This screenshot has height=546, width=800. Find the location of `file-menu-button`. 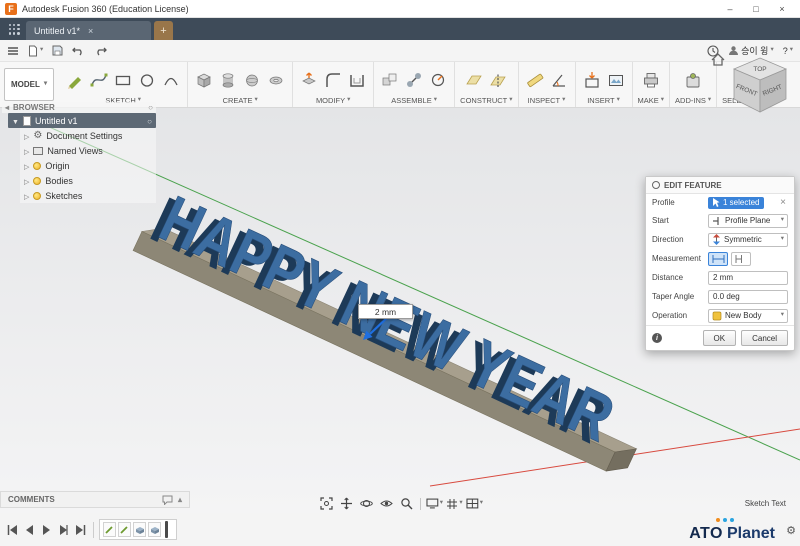

file-menu-button is located at coordinates (13, 51).